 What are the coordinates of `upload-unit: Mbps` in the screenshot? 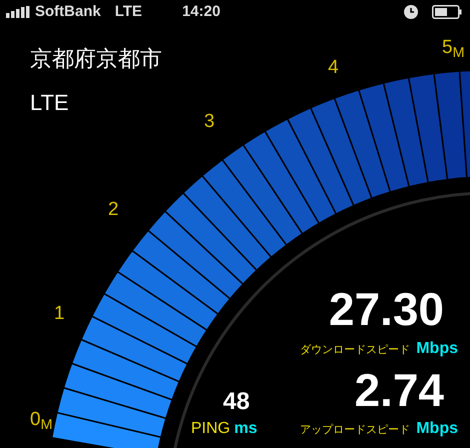 It's located at (437, 429).